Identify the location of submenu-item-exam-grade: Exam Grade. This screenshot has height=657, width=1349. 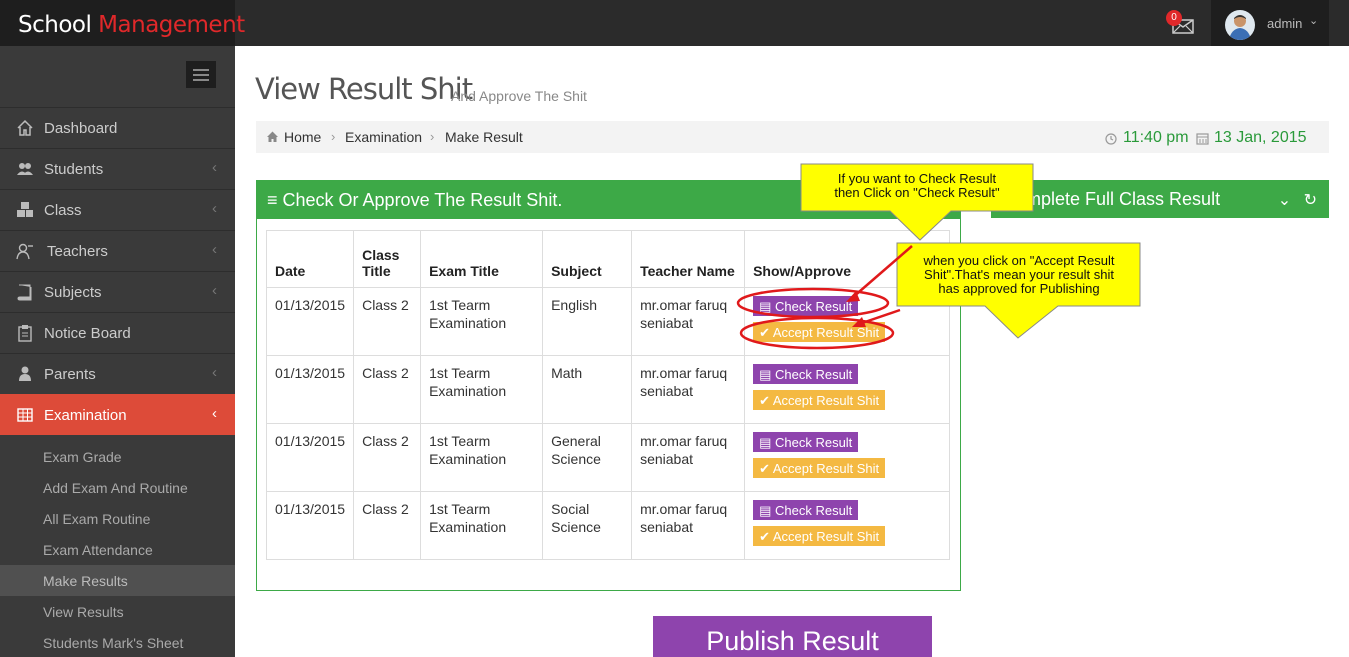
(117, 456).